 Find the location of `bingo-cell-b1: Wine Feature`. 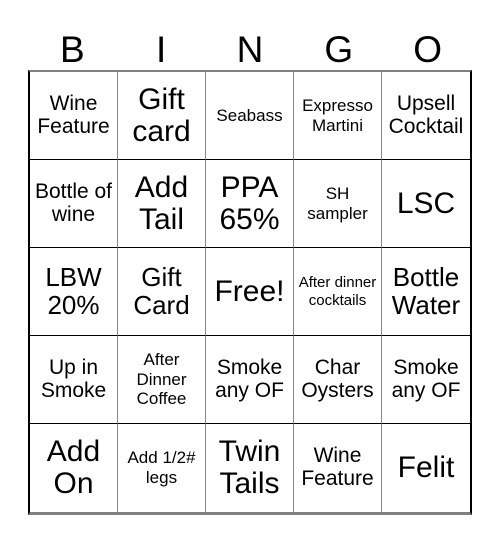

bingo-cell-b1: Wine Feature is located at coordinates (74, 116).